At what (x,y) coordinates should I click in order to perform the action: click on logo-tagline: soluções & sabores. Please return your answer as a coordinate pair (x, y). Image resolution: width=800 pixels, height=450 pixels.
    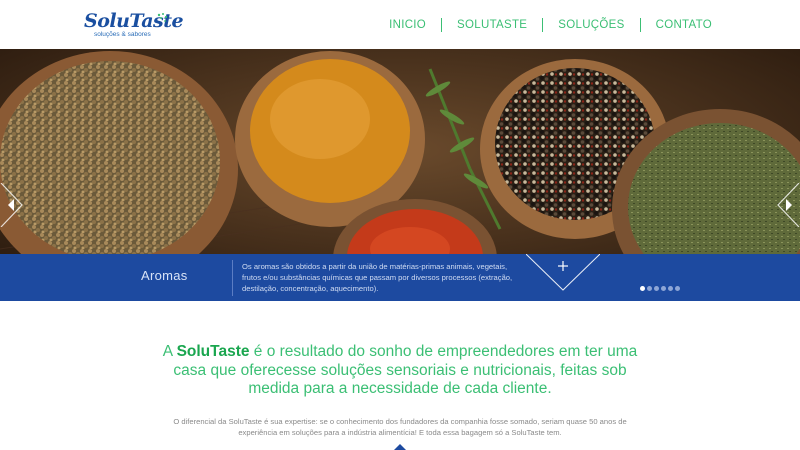
    Looking at the image, I should click on (122, 34).